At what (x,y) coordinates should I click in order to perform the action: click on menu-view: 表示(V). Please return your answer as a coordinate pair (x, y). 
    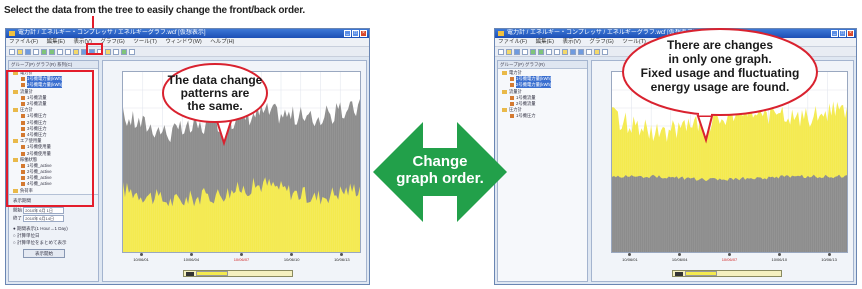
    Looking at the image, I should click on (571, 42).